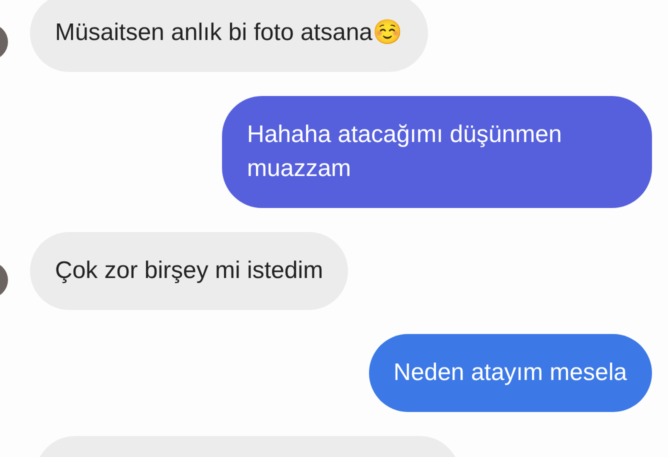  I want to click on message-bubble: Müsaitsen anlık bi foto atsana☺, so click(229, 36).